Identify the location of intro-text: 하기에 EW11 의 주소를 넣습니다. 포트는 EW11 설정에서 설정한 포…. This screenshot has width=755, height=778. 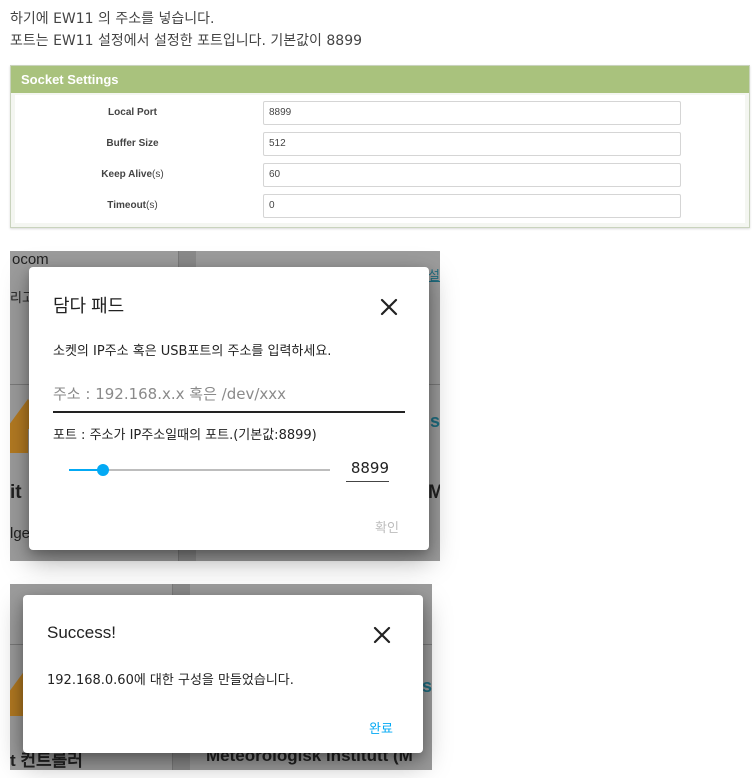
(186, 30).